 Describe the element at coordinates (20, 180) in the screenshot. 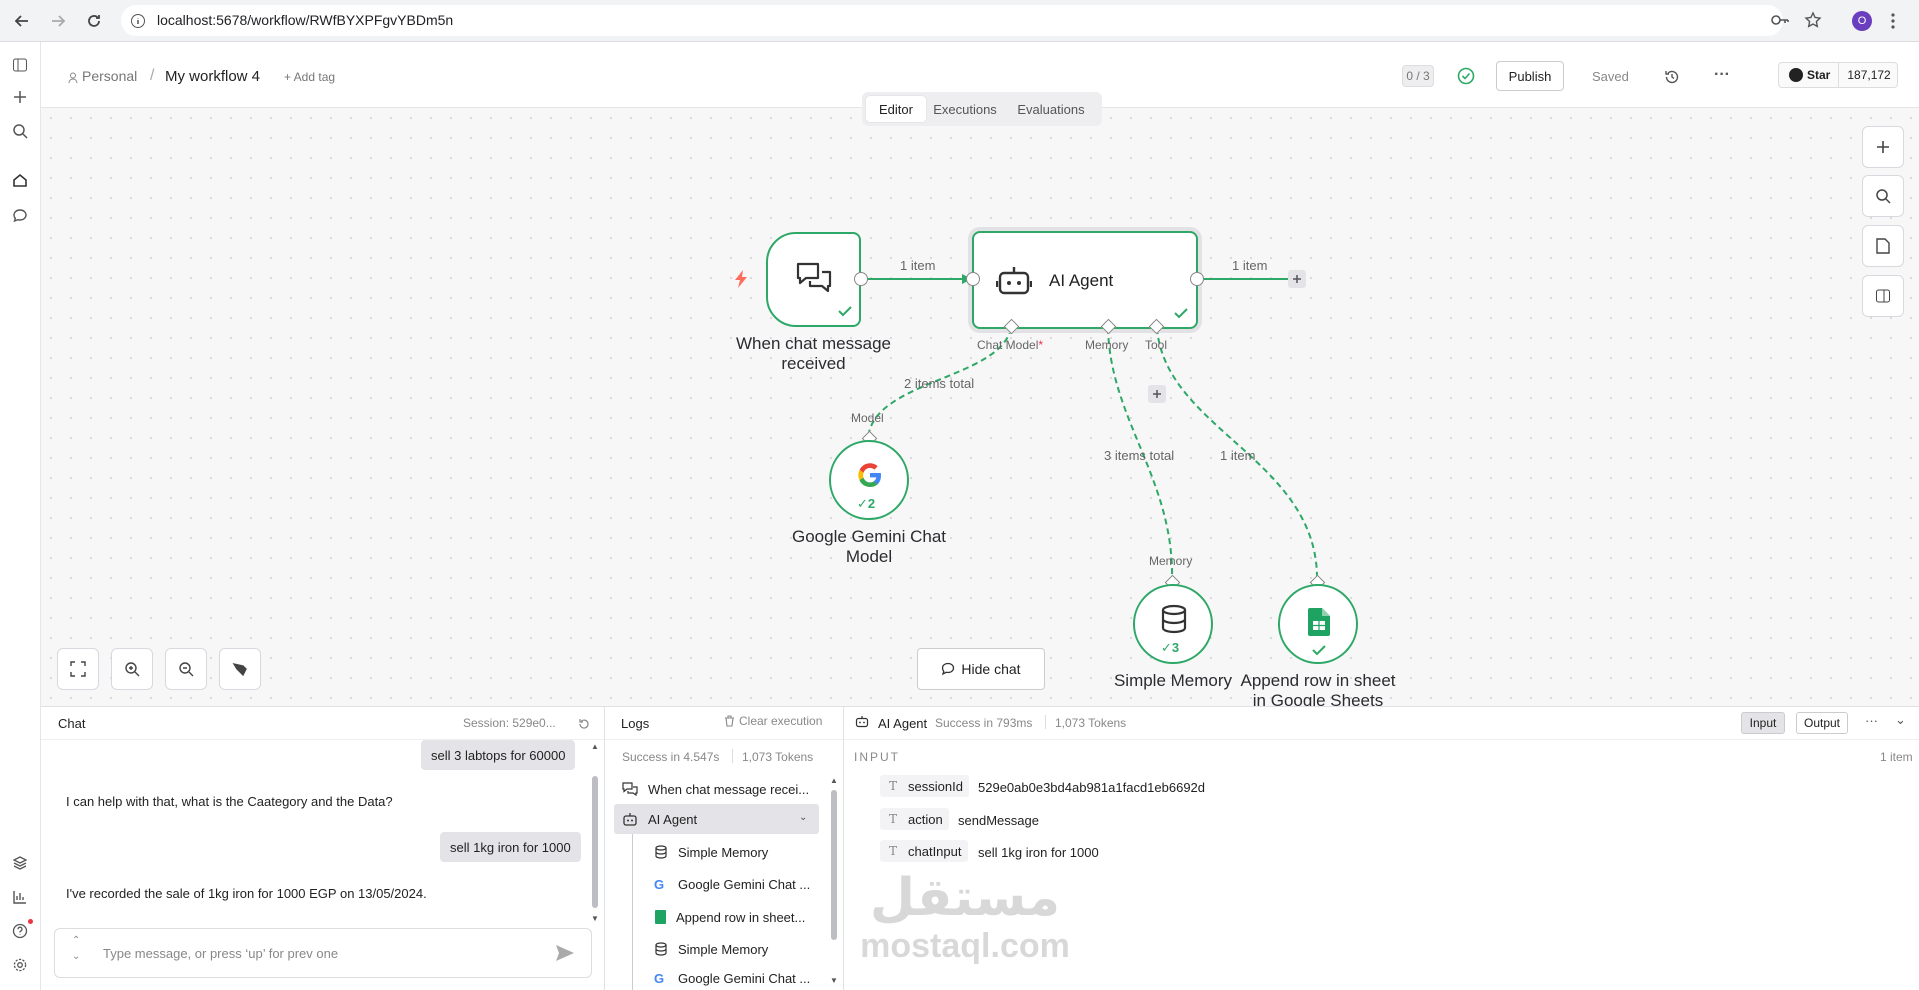

I see `home-icon` at that location.